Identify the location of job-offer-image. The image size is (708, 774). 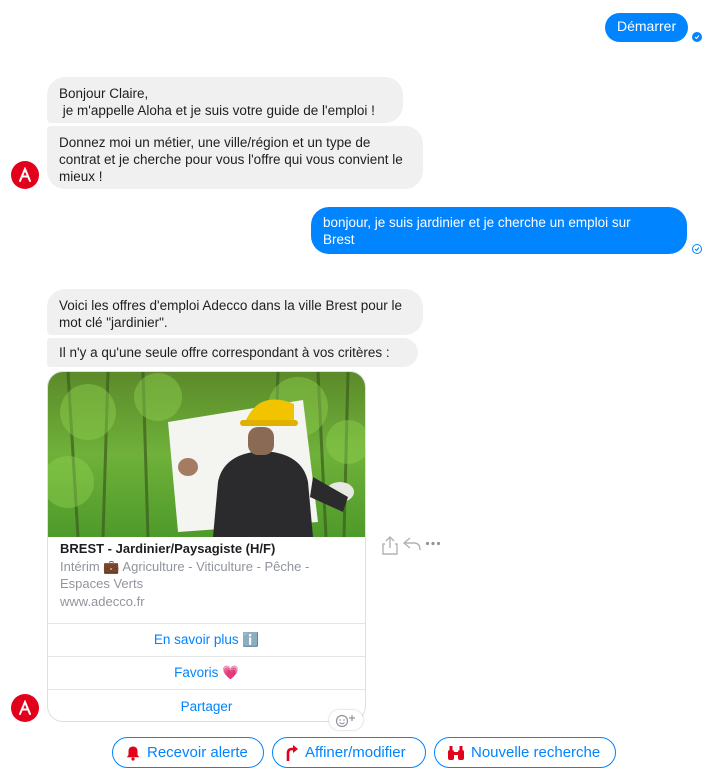
(206, 454).